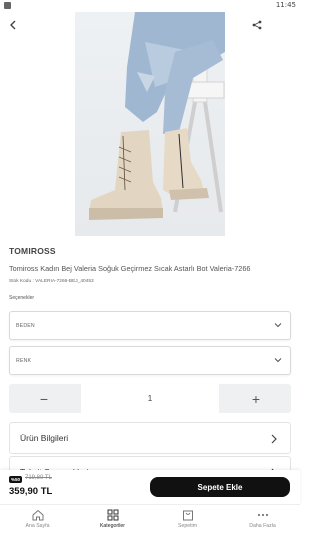 This screenshot has width=320, height=533. I want to click on add-to-cart-button: Sepete Ekle, so click(220, 487).